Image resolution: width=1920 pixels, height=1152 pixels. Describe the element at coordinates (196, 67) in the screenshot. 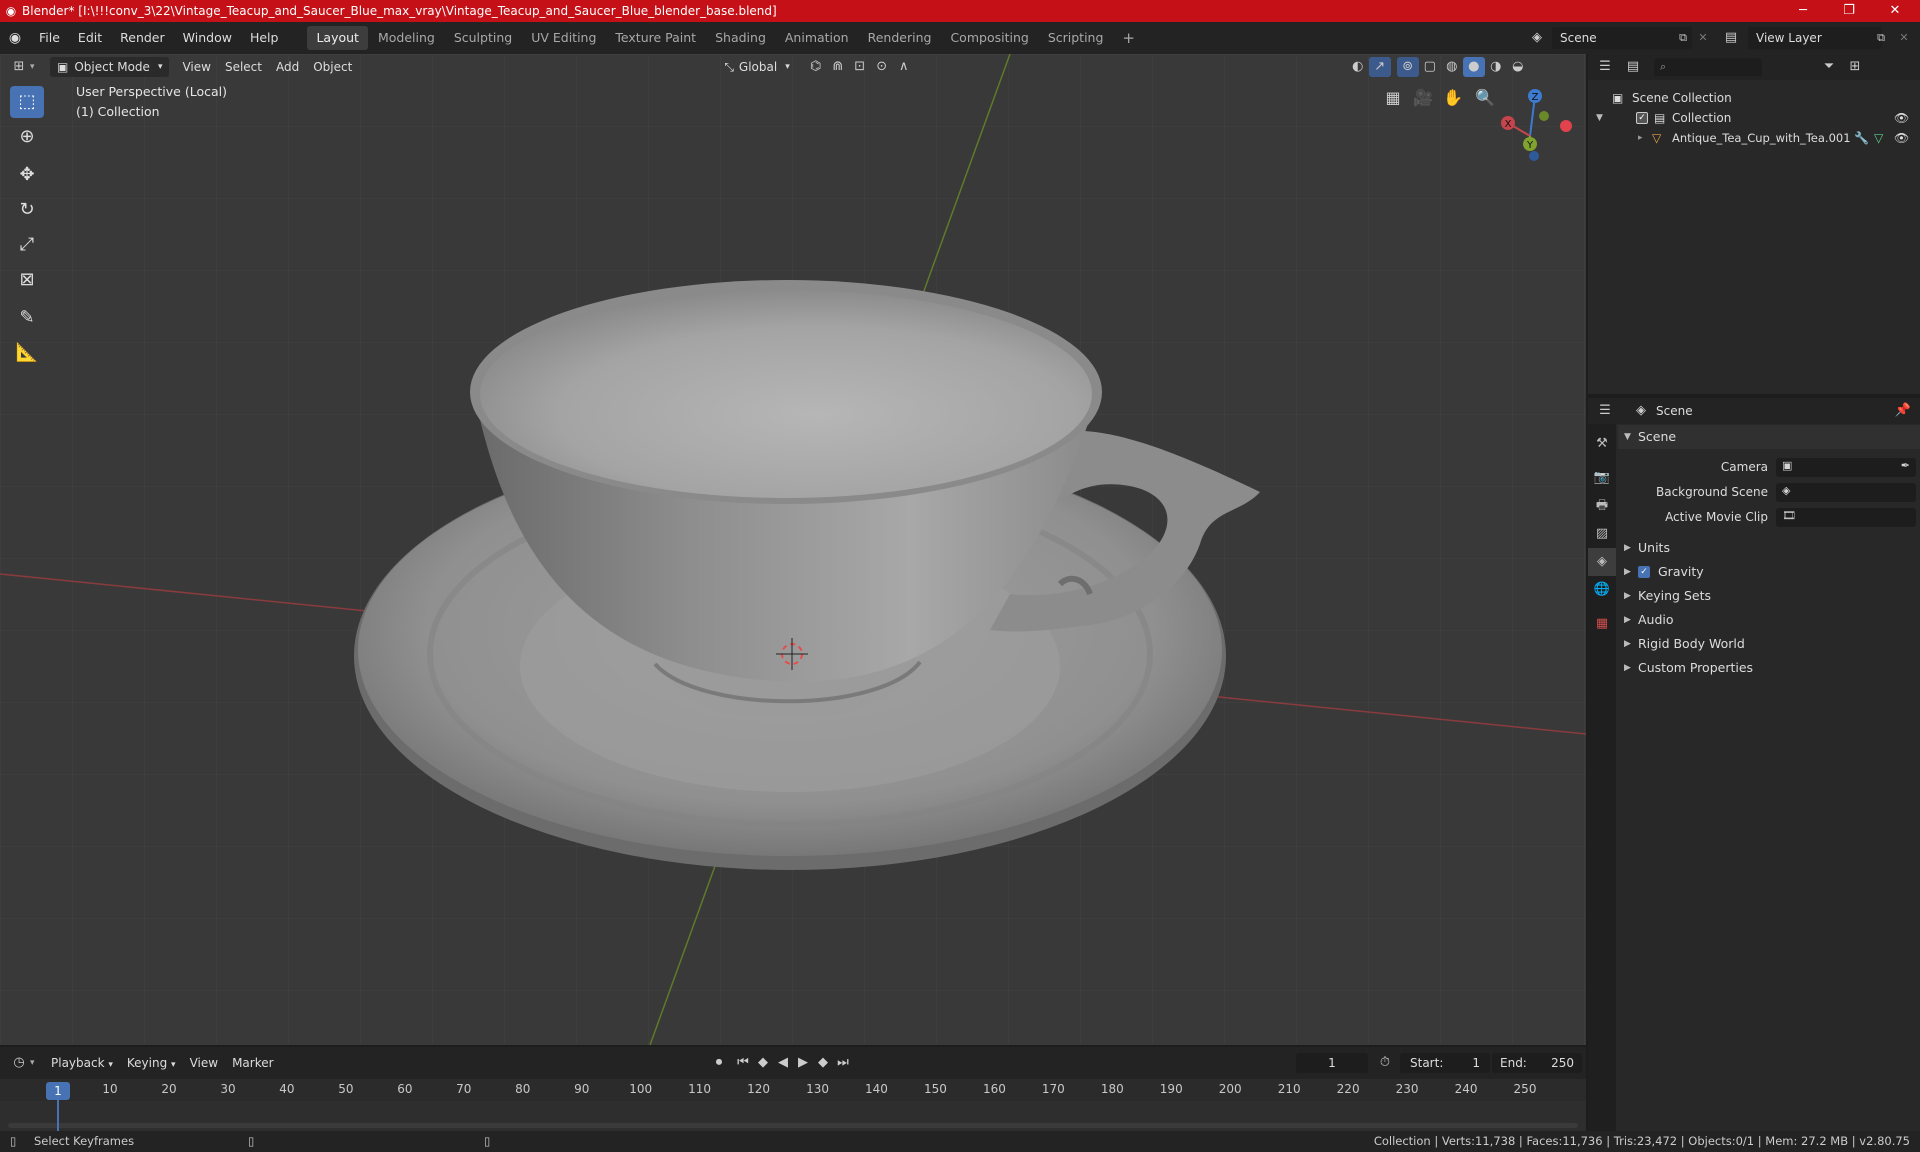

I see `viewport-menu-view: View` at that location.